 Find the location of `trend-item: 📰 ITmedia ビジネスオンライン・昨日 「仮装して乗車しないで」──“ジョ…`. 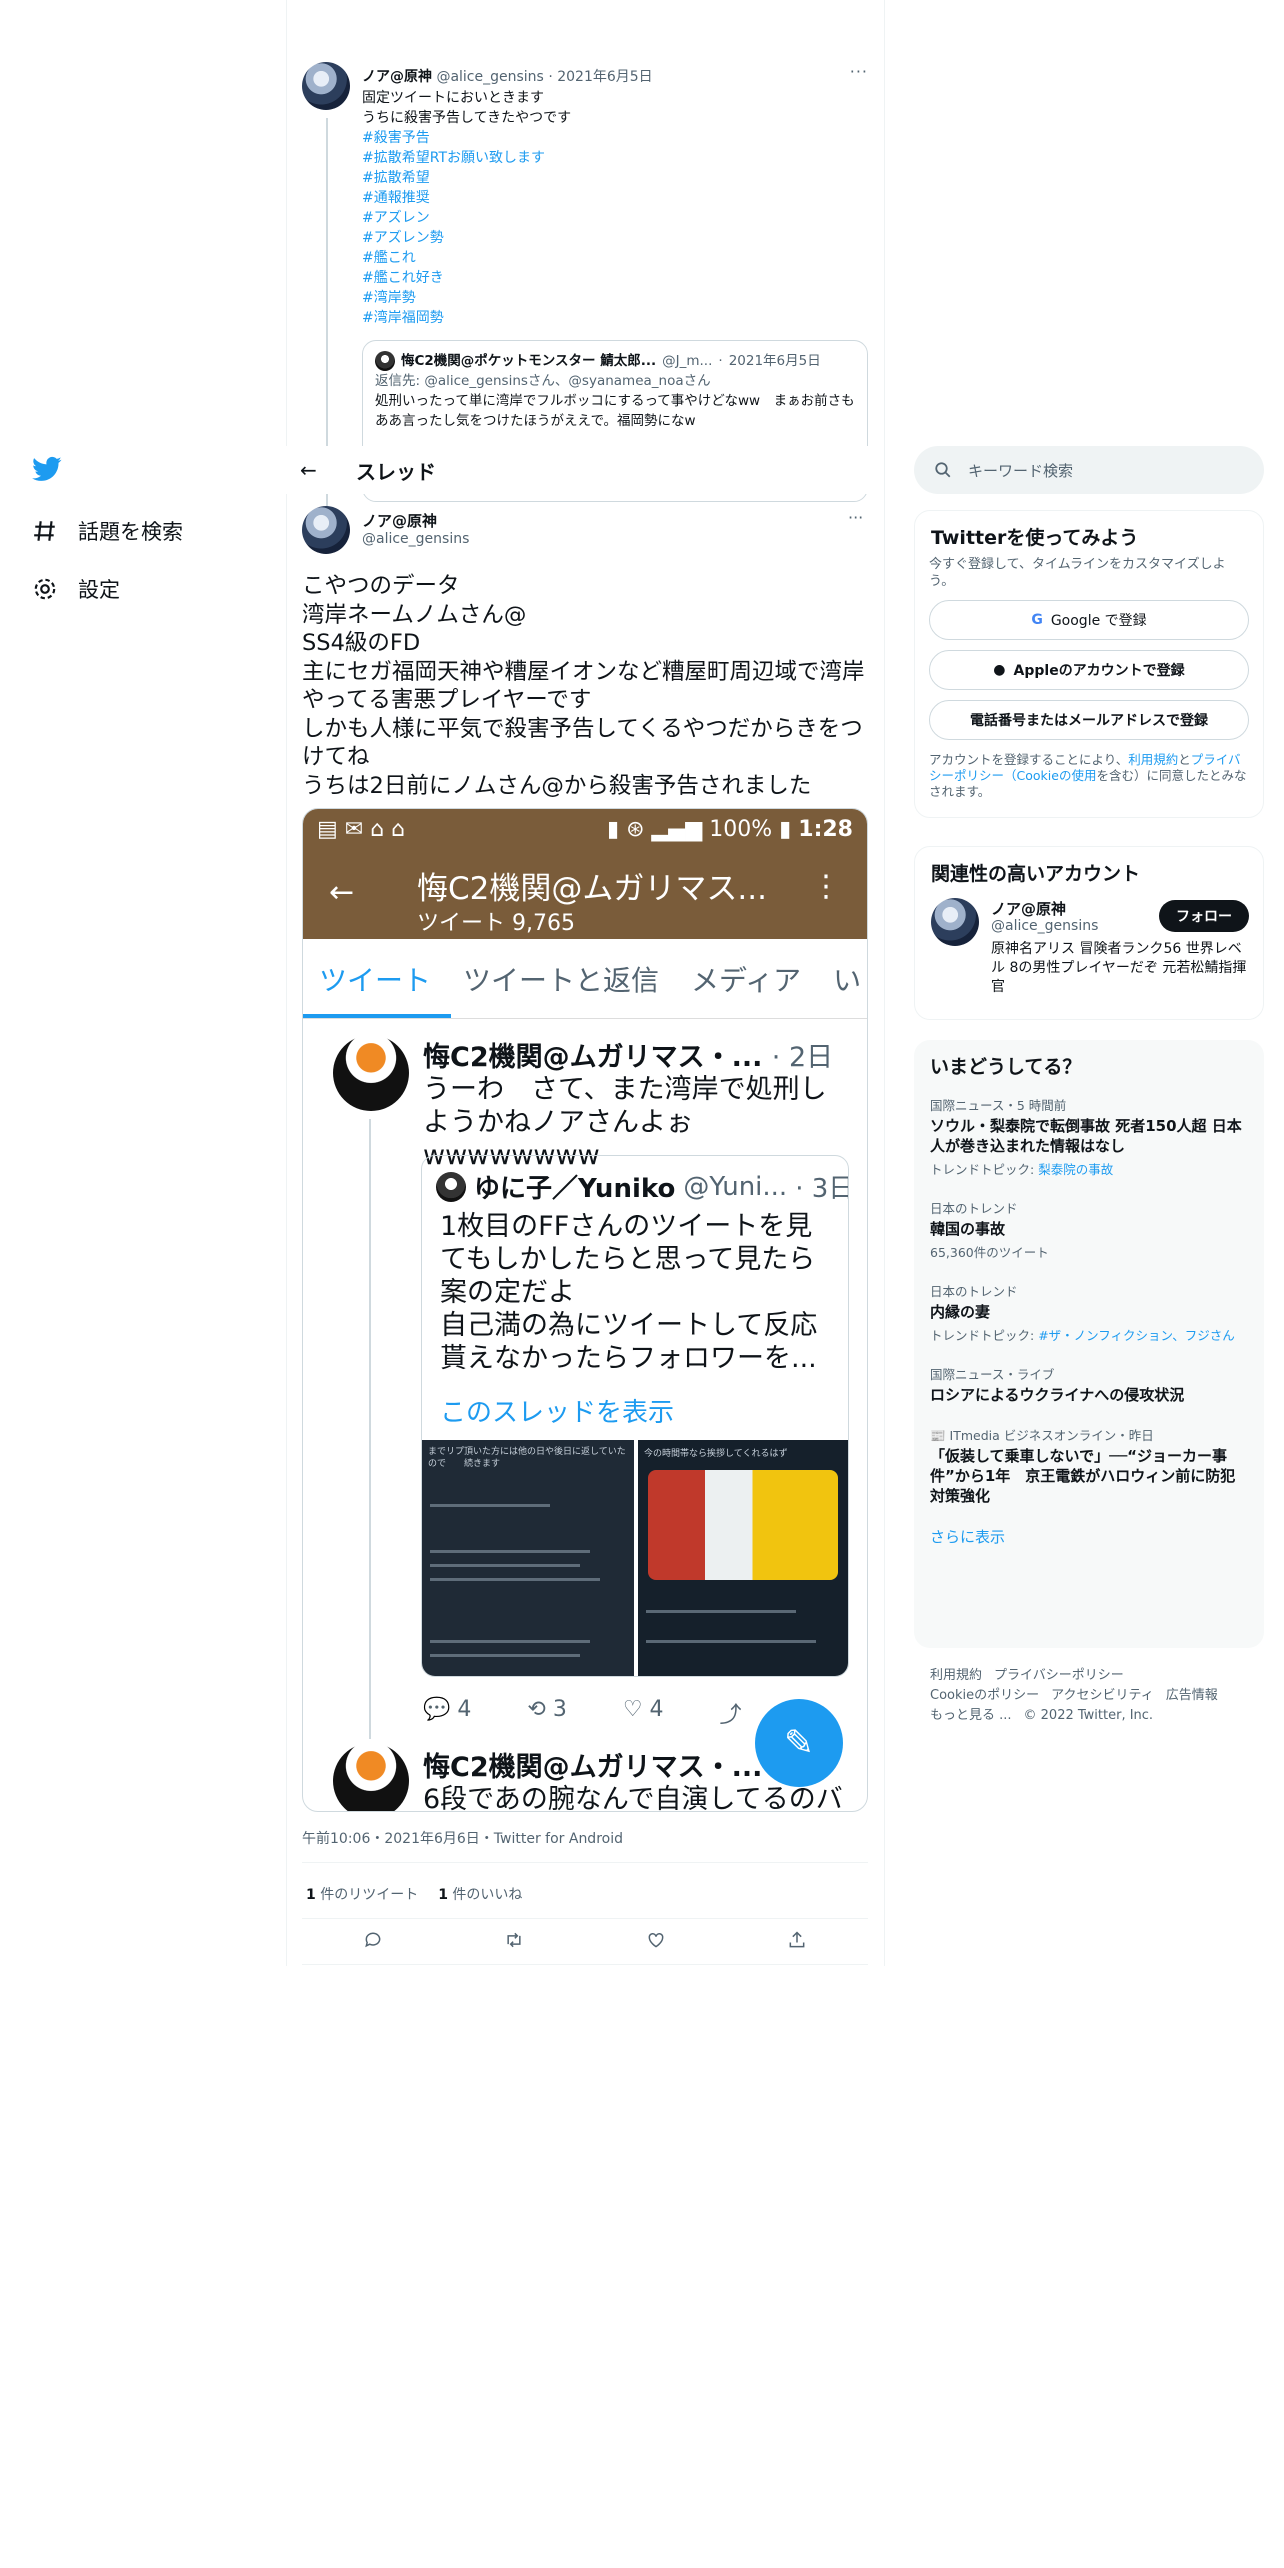

trend-item: 📰 ITmedia ビジネスオンライン・昨日 「仮装して乗車しないで」──“ジョ… is located at coordinates (1089, 1459).